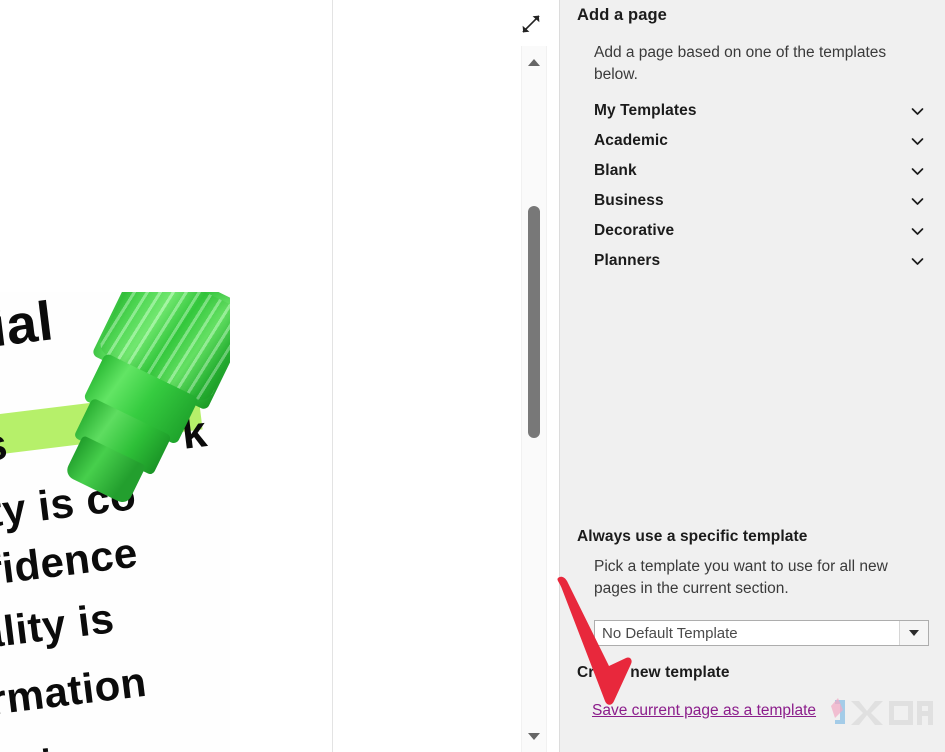 Image resolution: width=945 pixels, height=752 pixels. Describe the element at coordinates (75, 692) in the screenshot. I see `doc-text-line: ormation` at that location.